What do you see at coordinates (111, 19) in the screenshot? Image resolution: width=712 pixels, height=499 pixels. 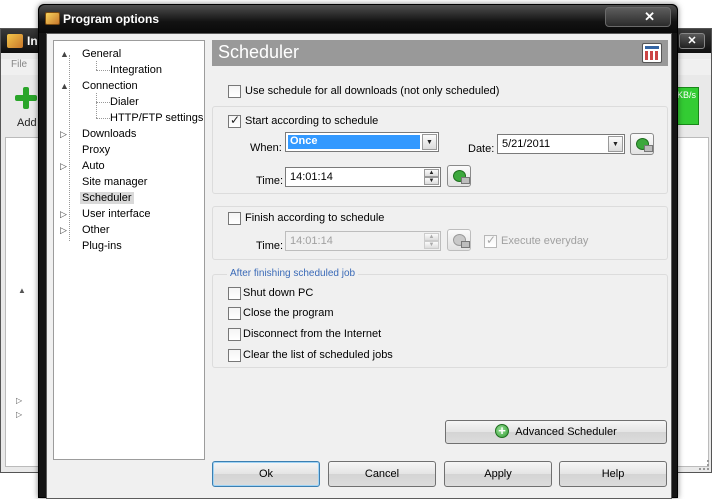 I see `dialog-title: Program options` at bounding box center [111, 19].